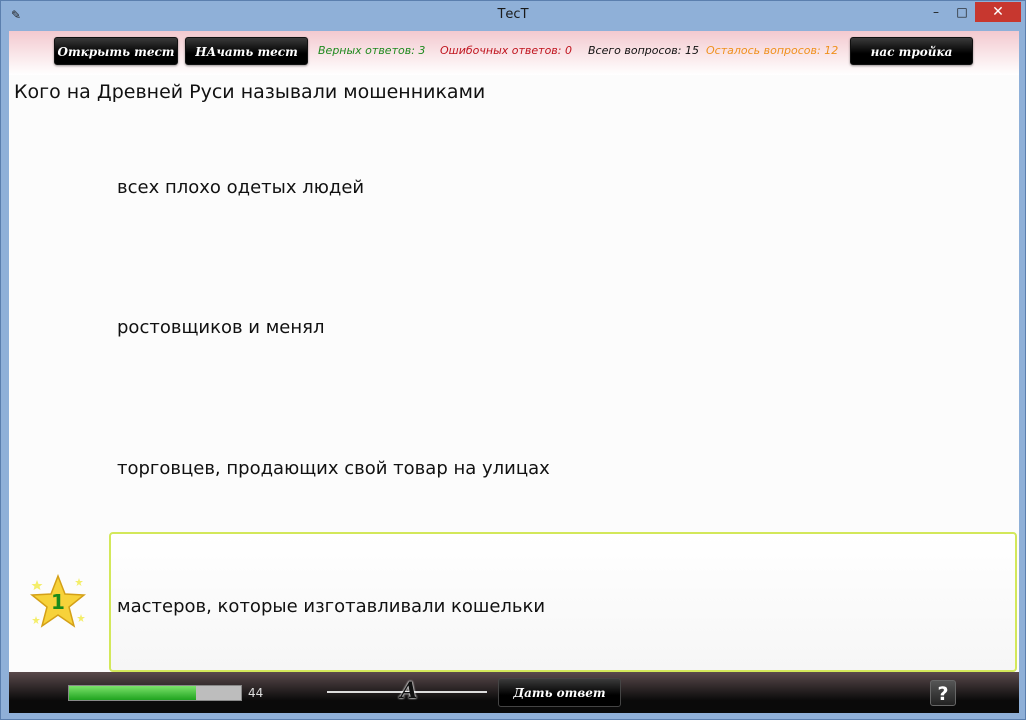  I want to click on answer-option-label: ростовщиков и менял, so click(221, 327).